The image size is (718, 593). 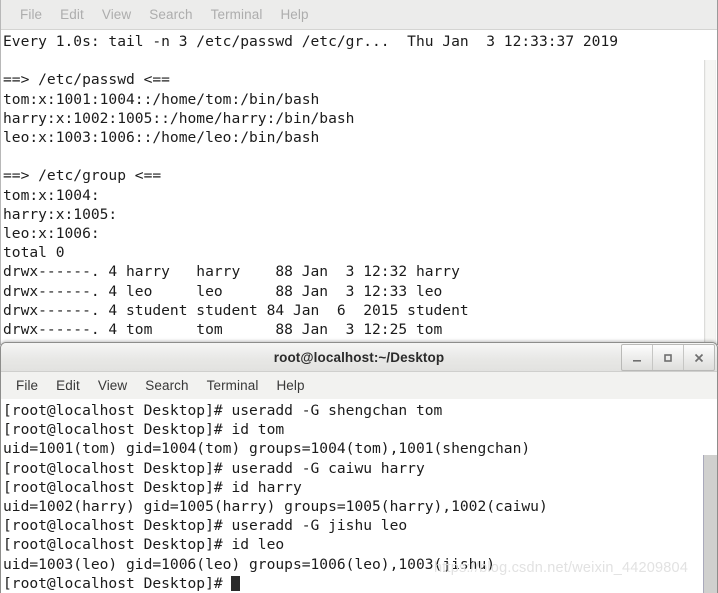 I want to click on watch-output-line: harry:x:1002:1005::/home/harry:/bin/bash, so click(x=179, y=118).